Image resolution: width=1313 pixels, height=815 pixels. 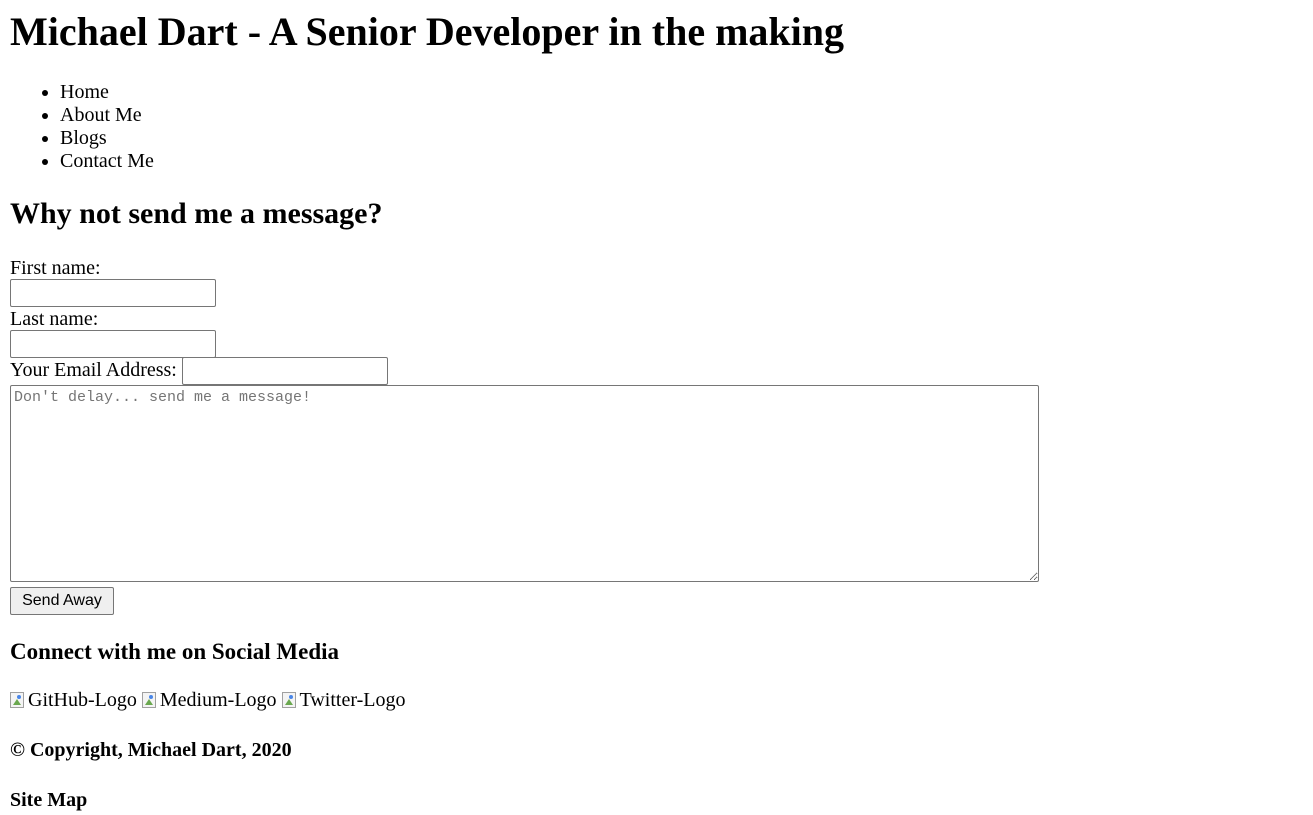 What do you see at coordinates (83, 138) in the screenshot?
I see `nav-link-blogs: Blogs` at bounding box center [83, 138].